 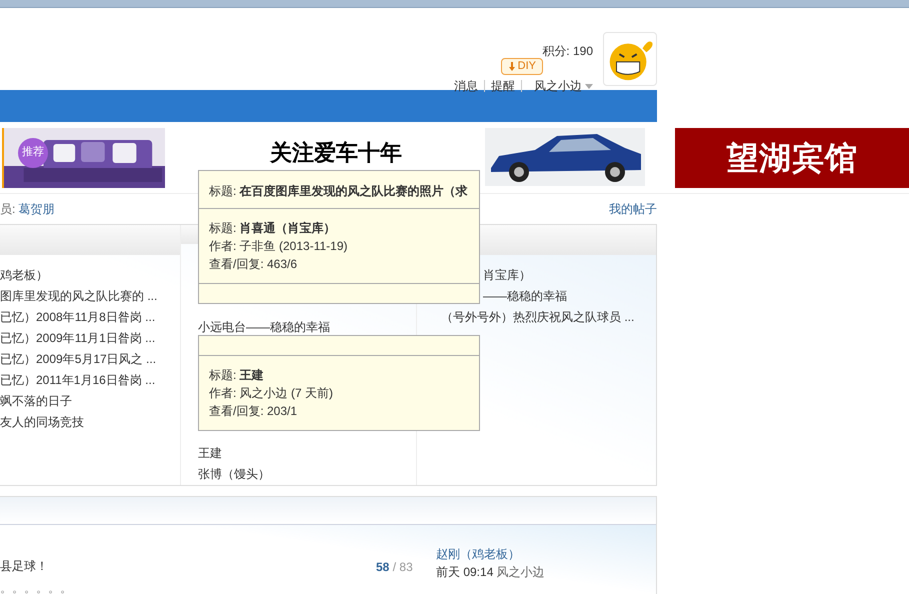 I want to click on thread-link: 友人的同场竞技, so click(x=42, y=422).